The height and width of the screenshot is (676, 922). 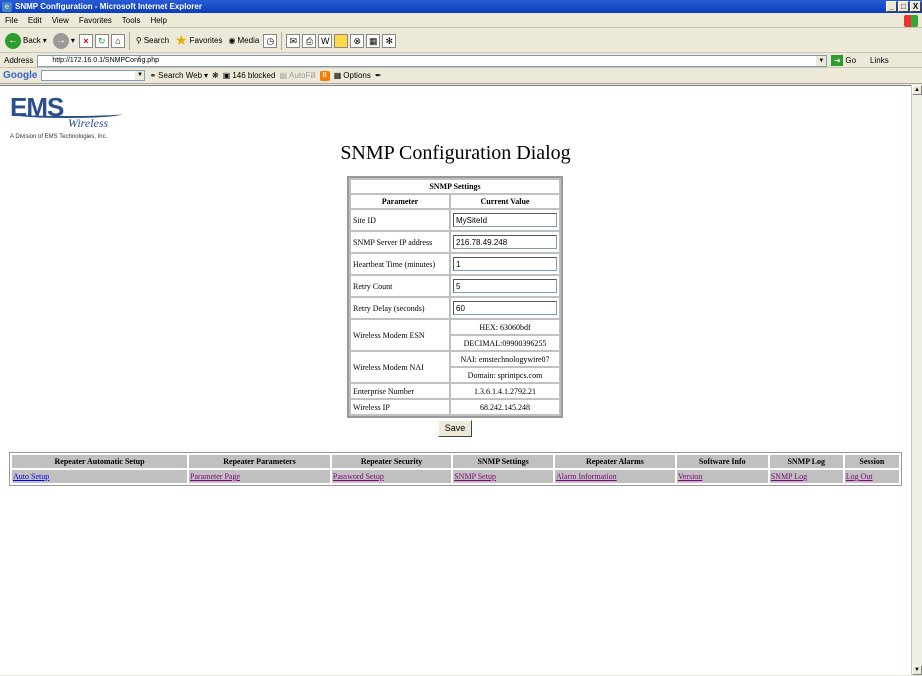 I want to click on parameter-header: Parameter, so click(x=400, y=201).